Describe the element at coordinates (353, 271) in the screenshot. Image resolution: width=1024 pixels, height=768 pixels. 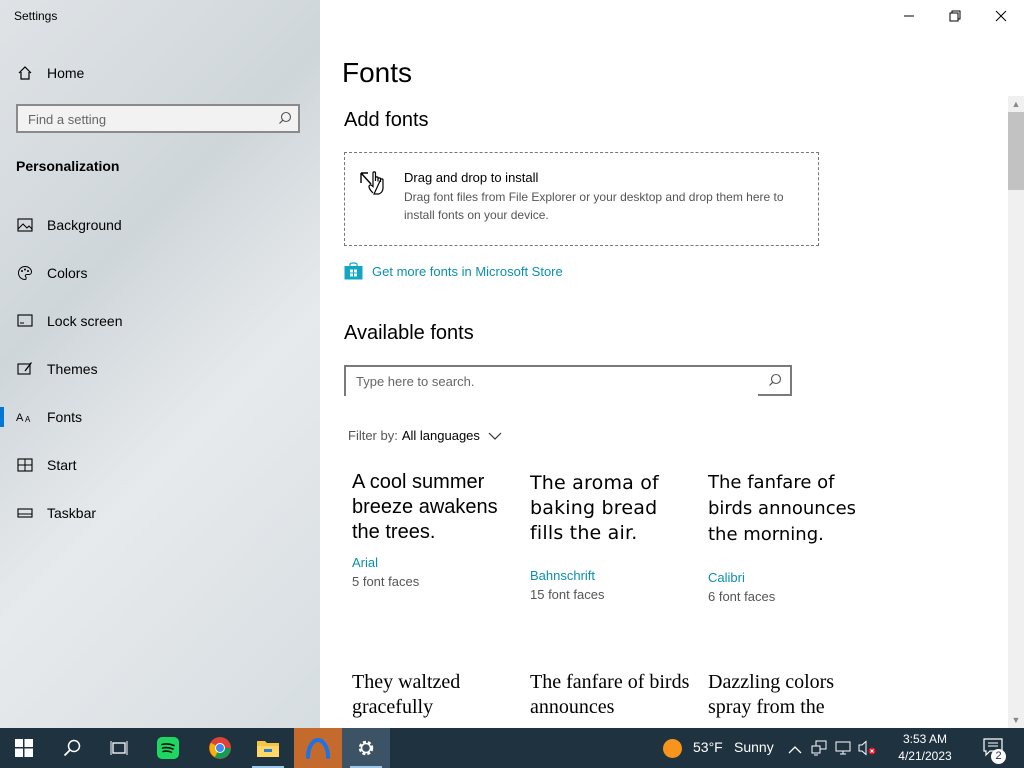
I see `store-bag-icon` at that location.